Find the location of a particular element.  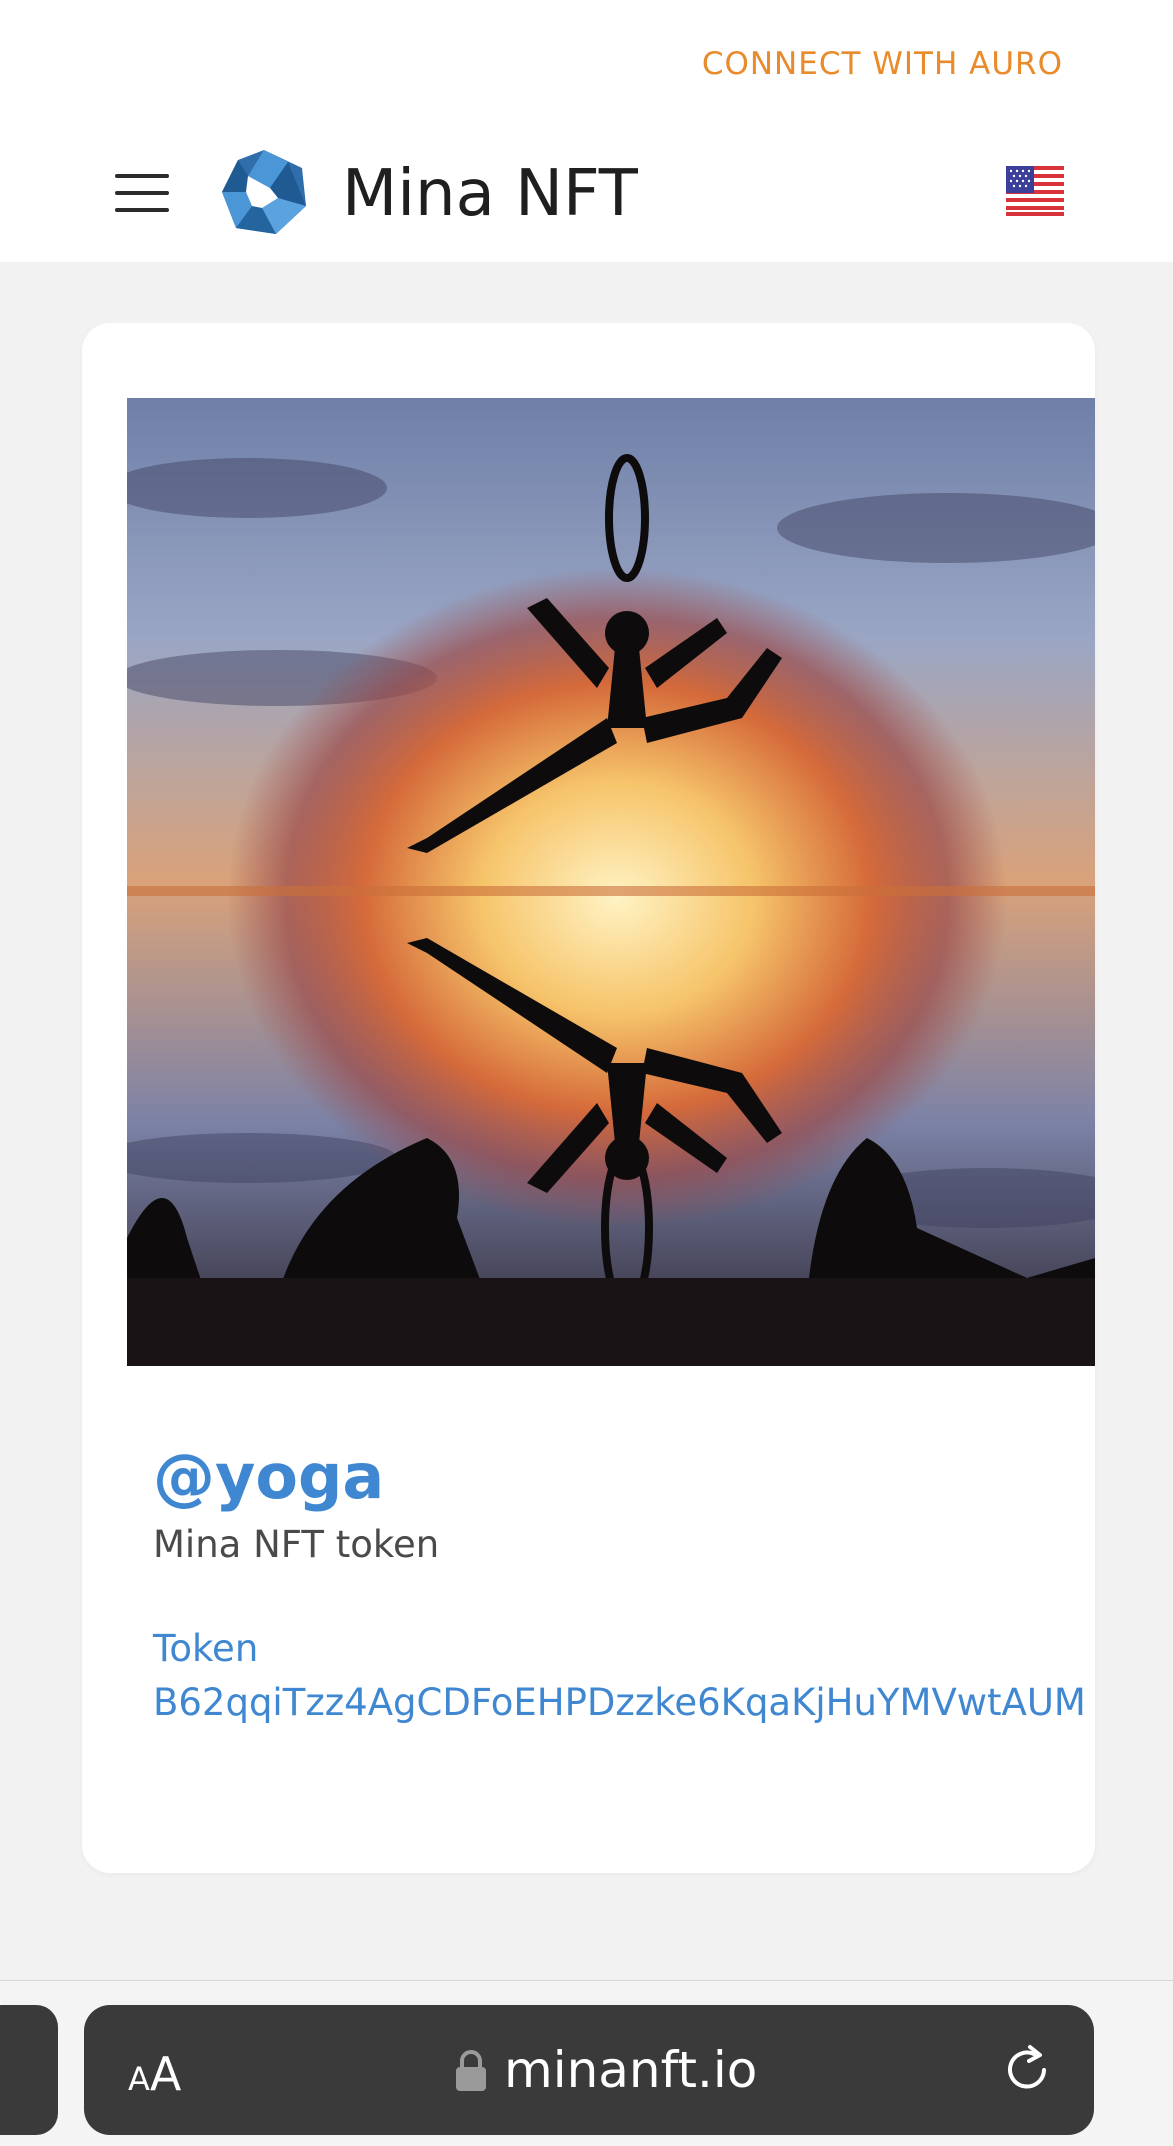

top-header: CONNECT WITH AURO Mina NFT is located at coordinates (586, 131).